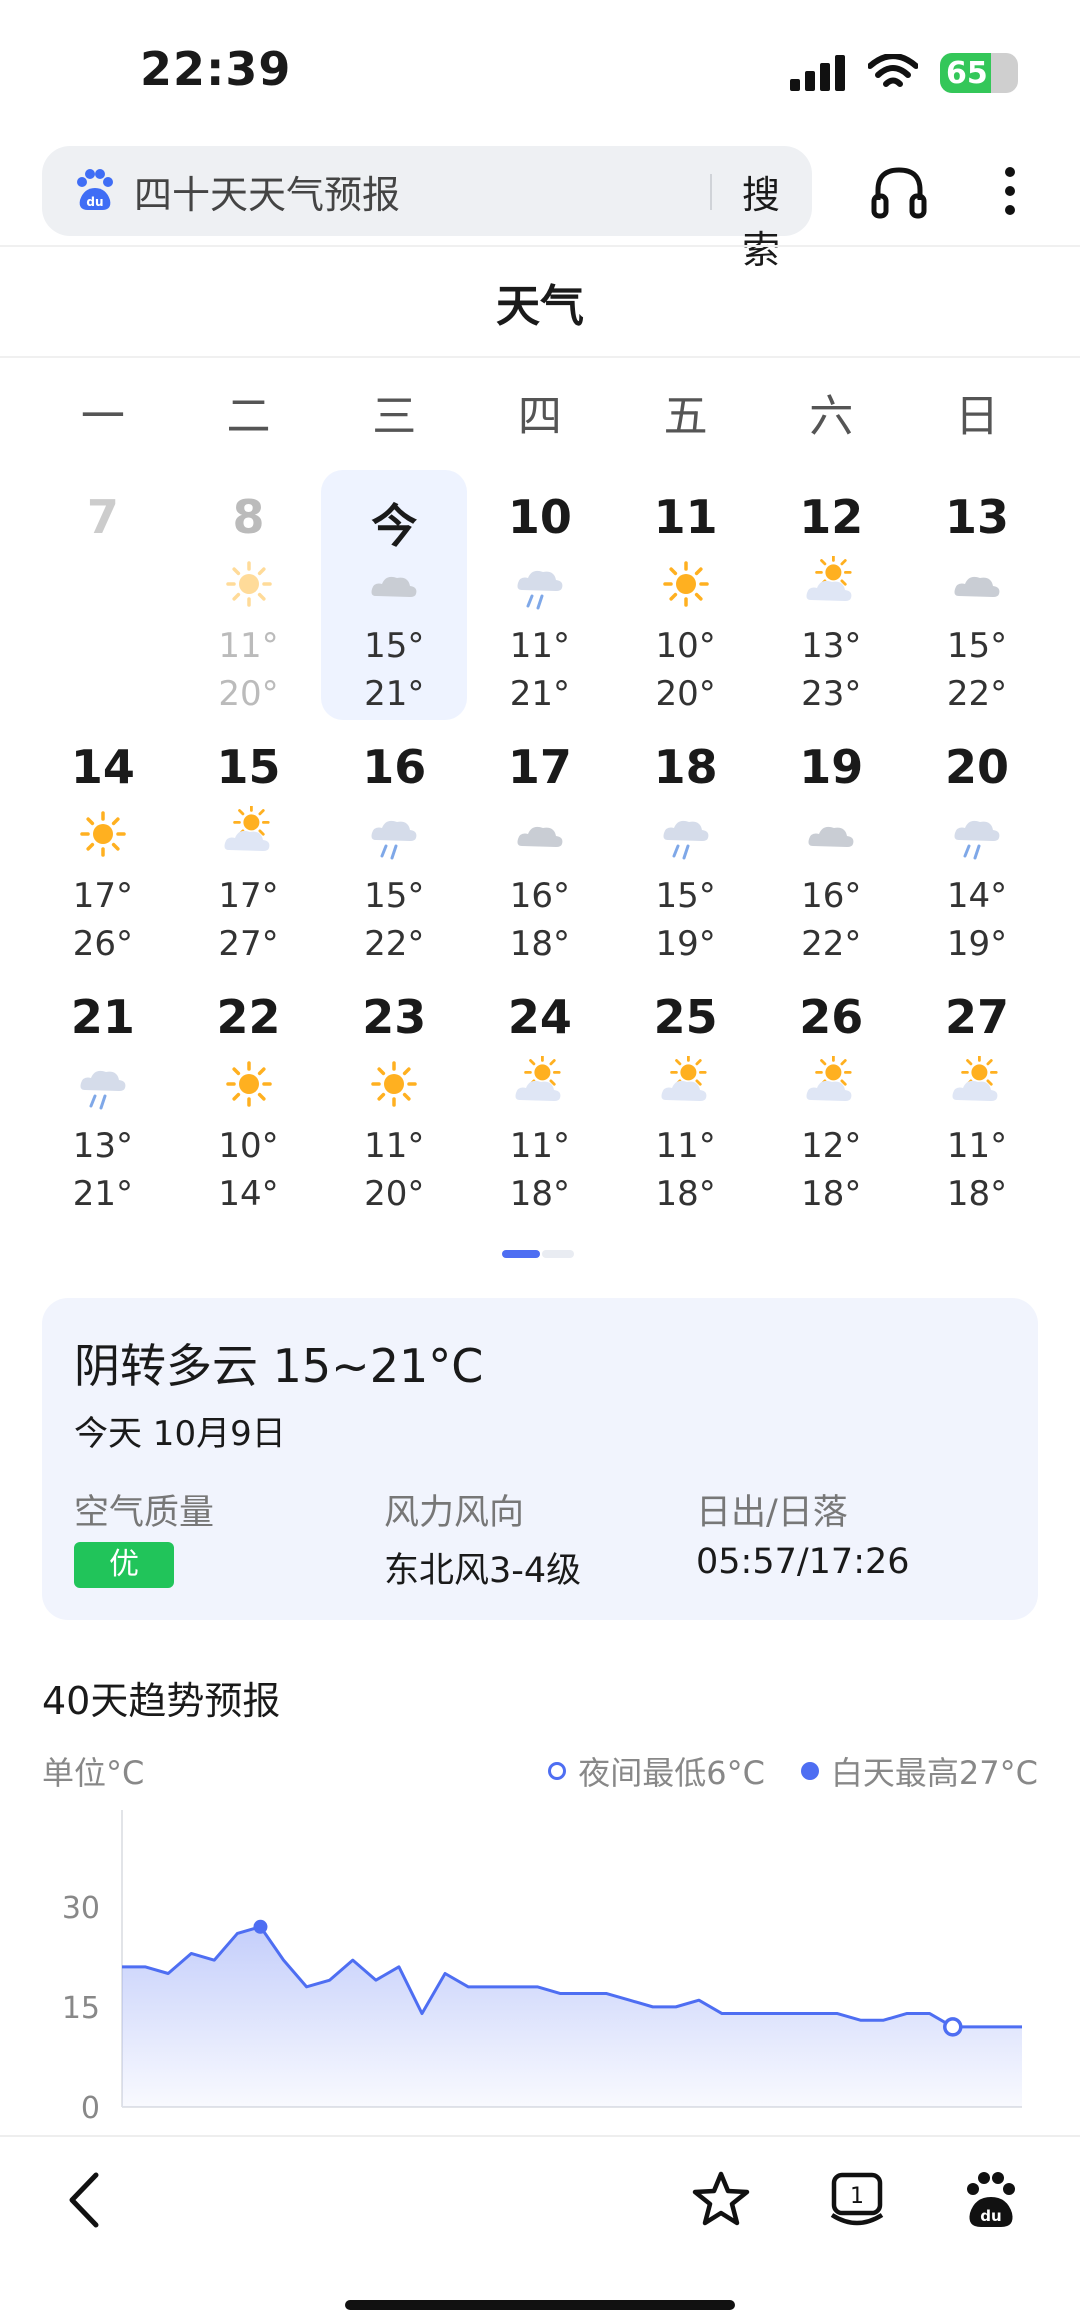  What do you see at coordinates (93, 1773) in the screenshot?
I see `unit-label: 单位°C` at bounding box center [93, 1773].